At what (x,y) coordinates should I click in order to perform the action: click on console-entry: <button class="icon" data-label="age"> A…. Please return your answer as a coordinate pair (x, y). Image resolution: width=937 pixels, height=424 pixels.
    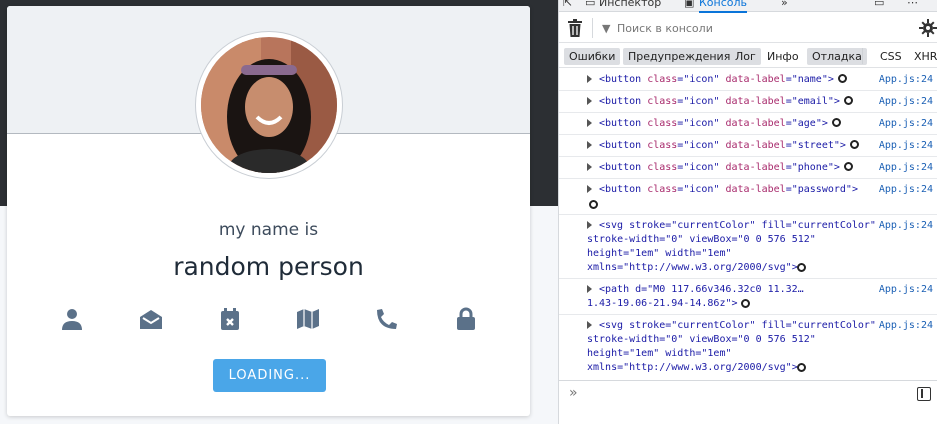
    Looking at the image, I should click on (748, 124).